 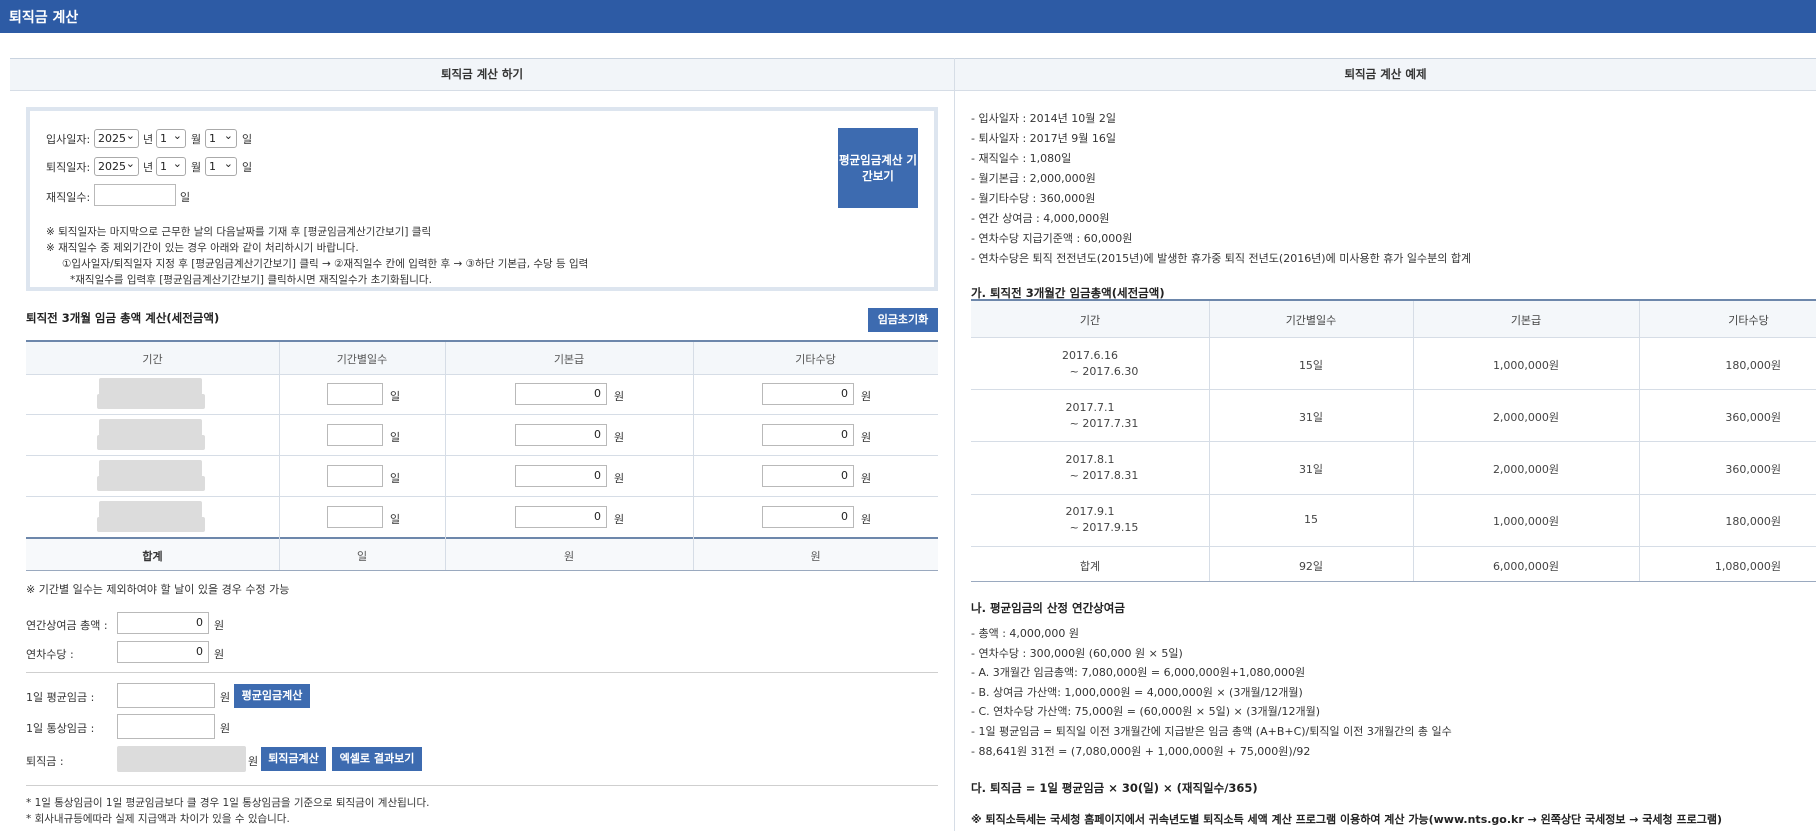 I want to click on panel-divider, so click(x=954, y=444).